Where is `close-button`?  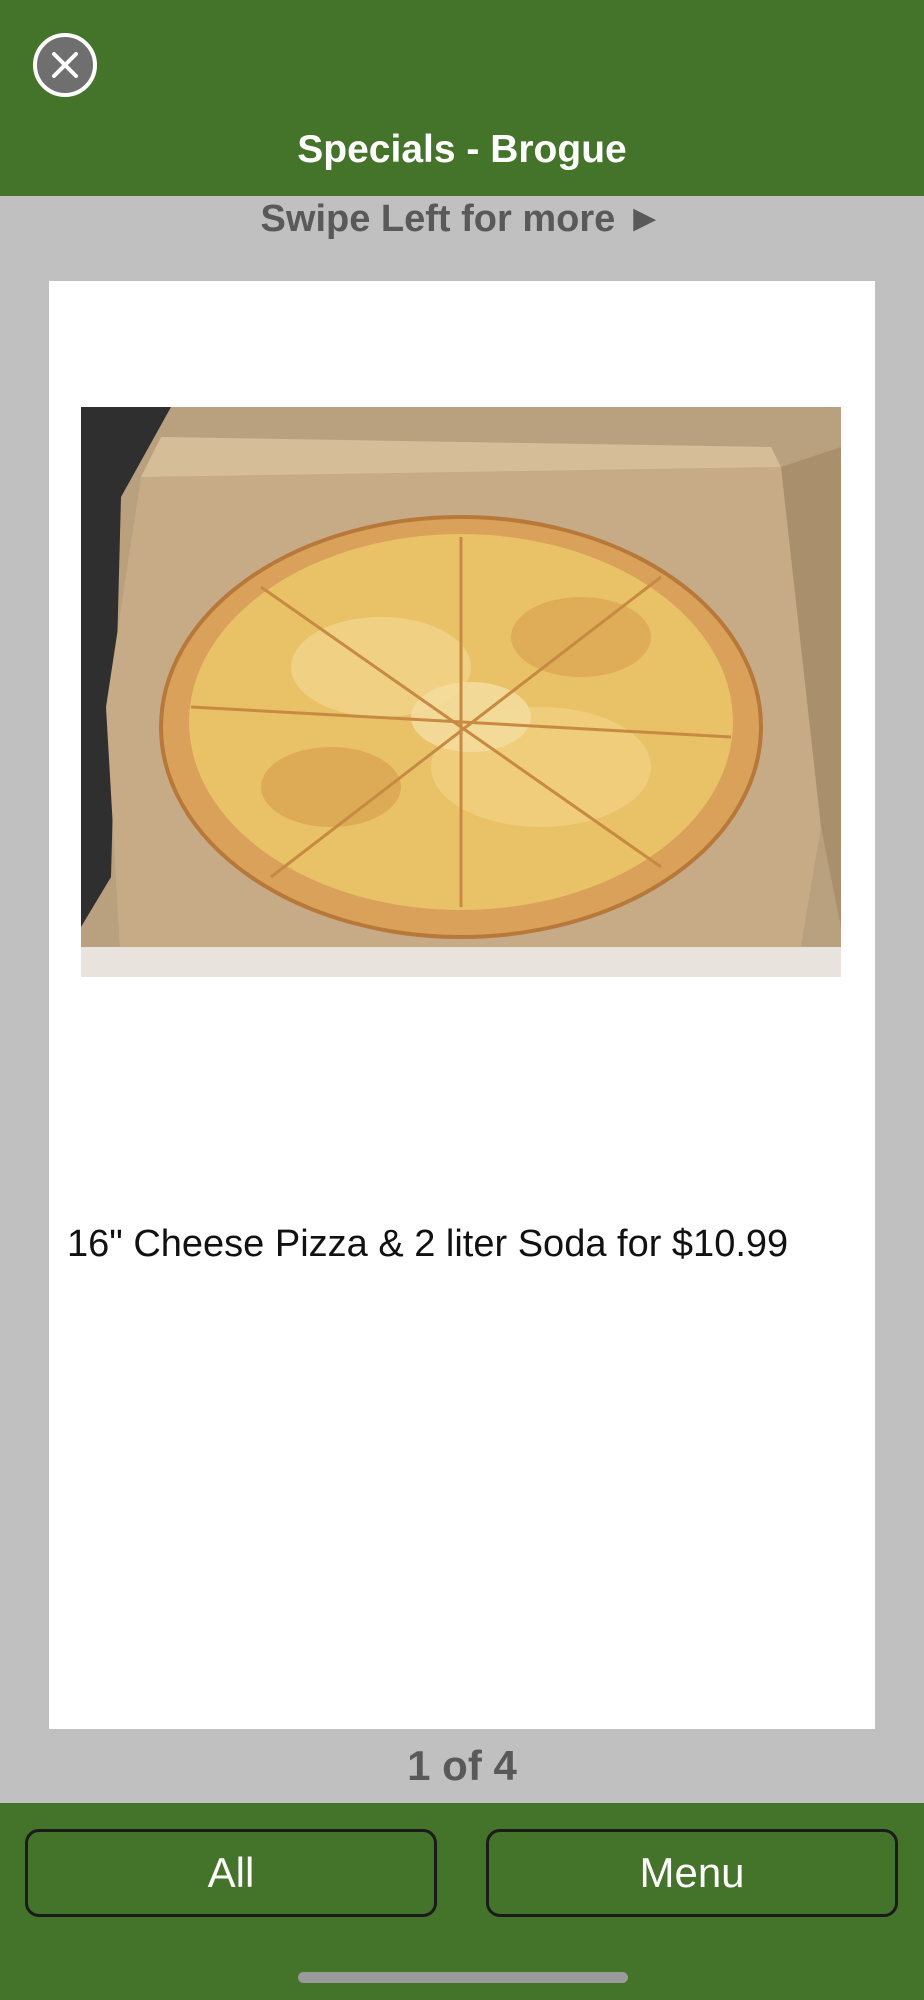
close-button is located at coordinates (65, 65).